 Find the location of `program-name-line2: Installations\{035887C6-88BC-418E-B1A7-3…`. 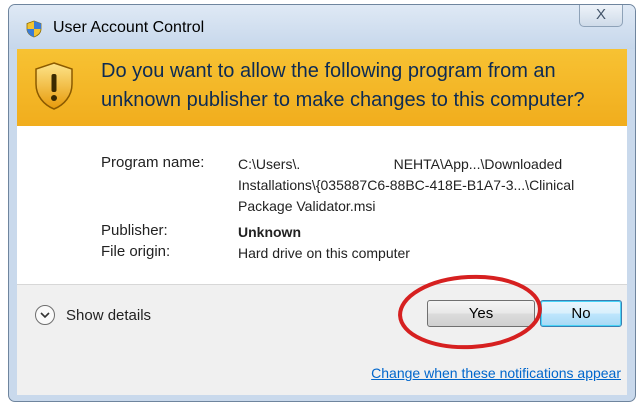

program-name-line2: Installations\{035887C6-88BC-418E-B1A7-3… is located at coordinates (406, 185).